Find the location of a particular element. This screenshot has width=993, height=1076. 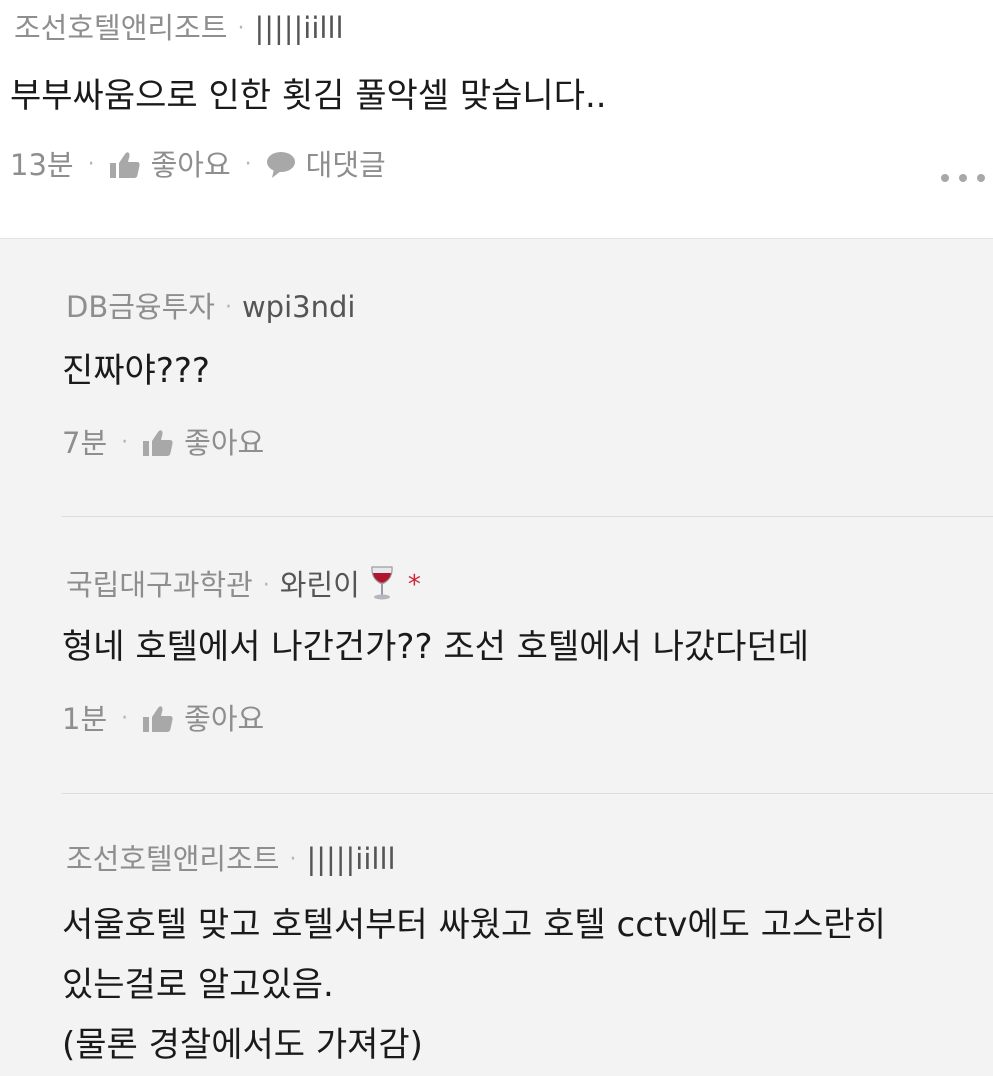

reply-text-line: 있는걸로 알고있음. is located at coordinates (198, 985).